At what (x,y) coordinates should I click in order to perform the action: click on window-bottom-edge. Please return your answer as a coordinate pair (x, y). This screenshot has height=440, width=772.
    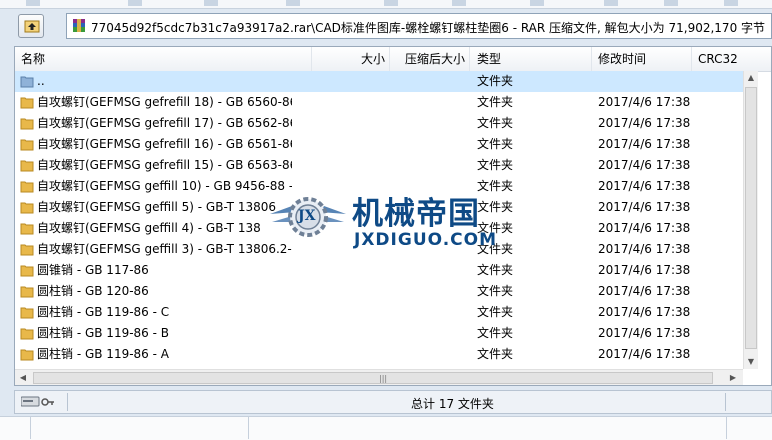
    Looking at the image, I should click on (386, 428).